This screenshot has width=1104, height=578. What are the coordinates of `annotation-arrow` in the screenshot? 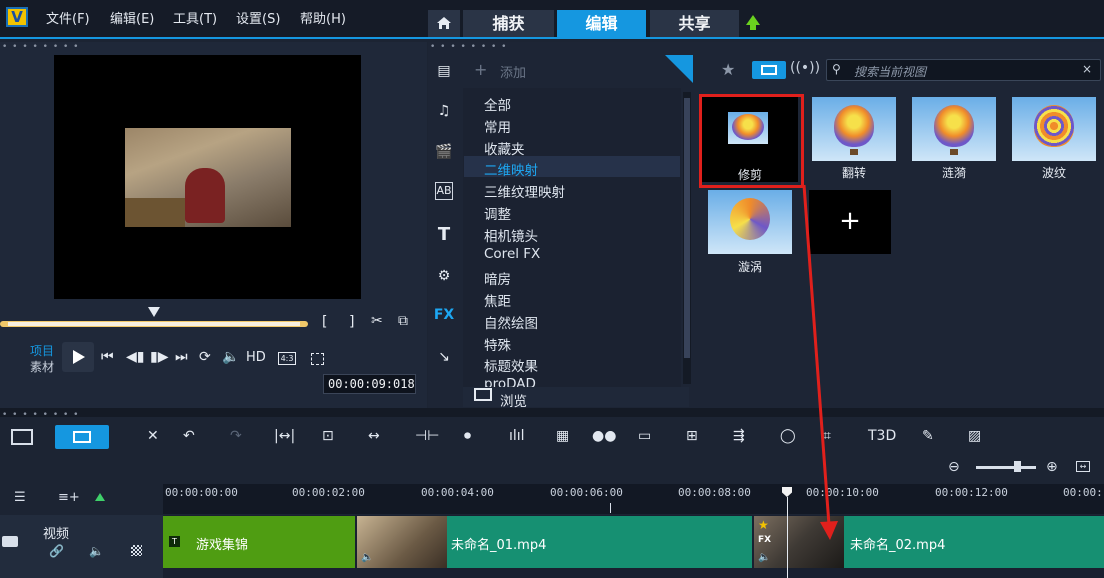 It's located at (820, 362).